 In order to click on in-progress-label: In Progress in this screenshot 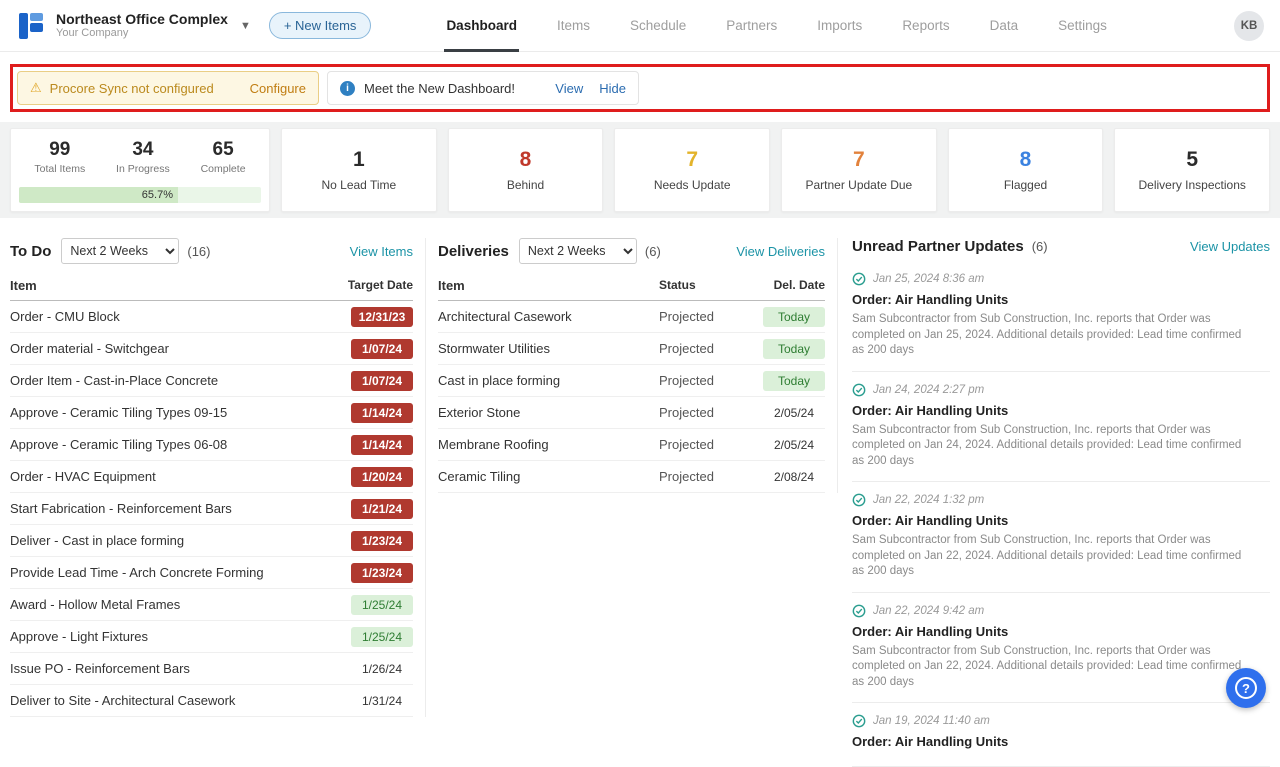, I will do `click(143, 169)`.